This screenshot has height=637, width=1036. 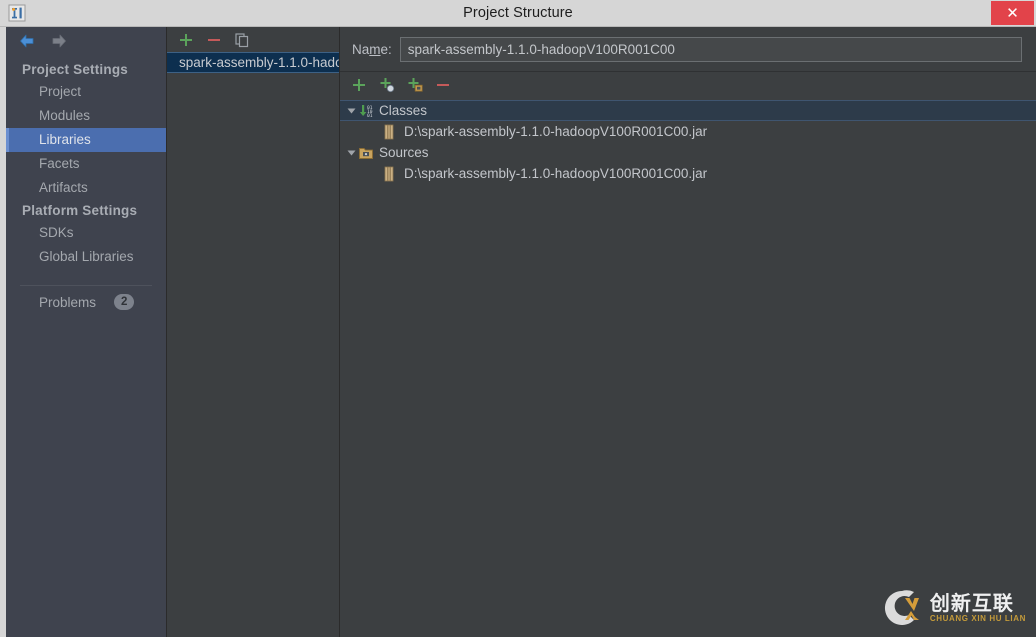 What do you see at coordinates (688, 110) in the screenshot?
I see `tree-row: 01 10 01 Classes` at bounding box center [688, 110].